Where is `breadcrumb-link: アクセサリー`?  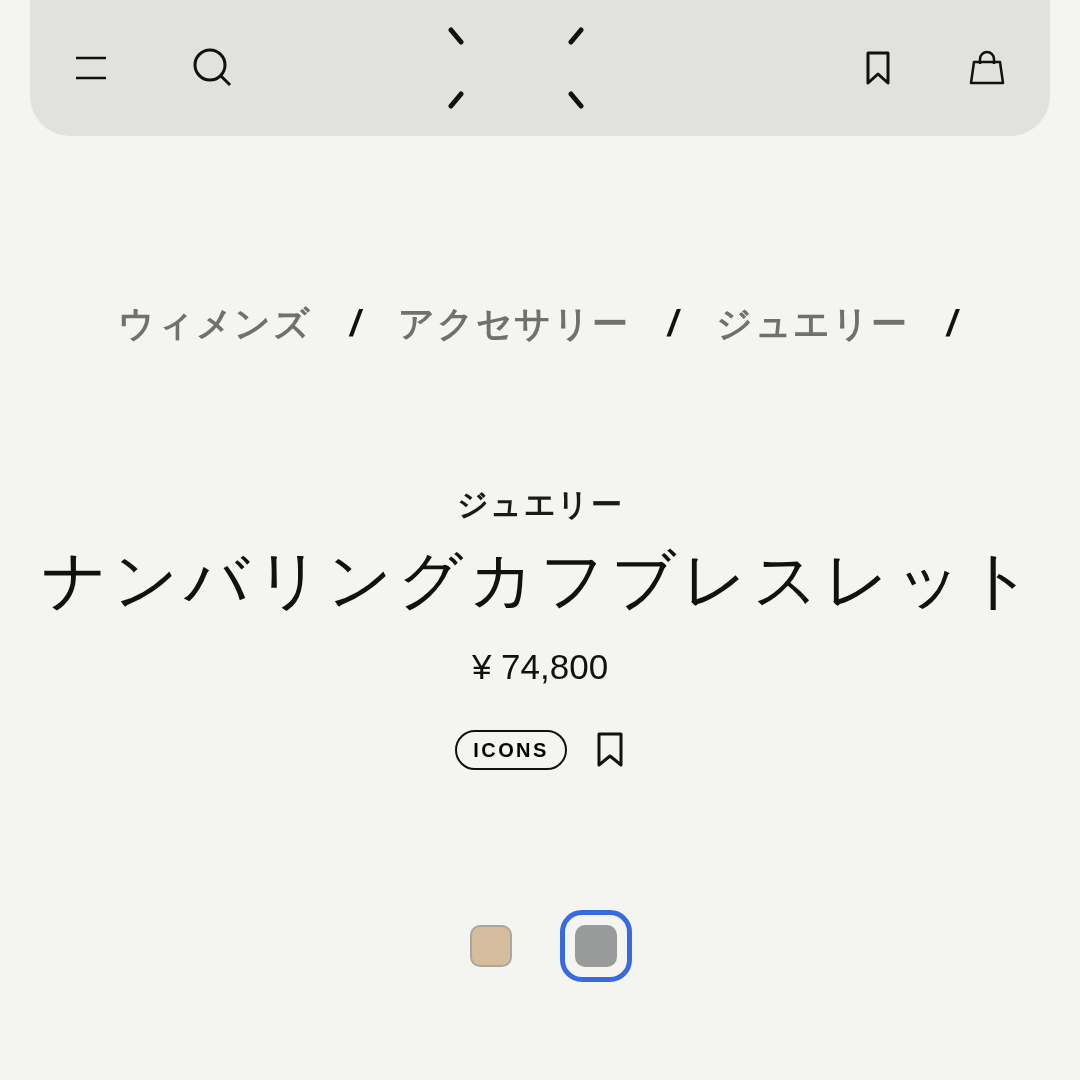 breadcrumb-link: アクセサリー is located at coordinates (514, 324).